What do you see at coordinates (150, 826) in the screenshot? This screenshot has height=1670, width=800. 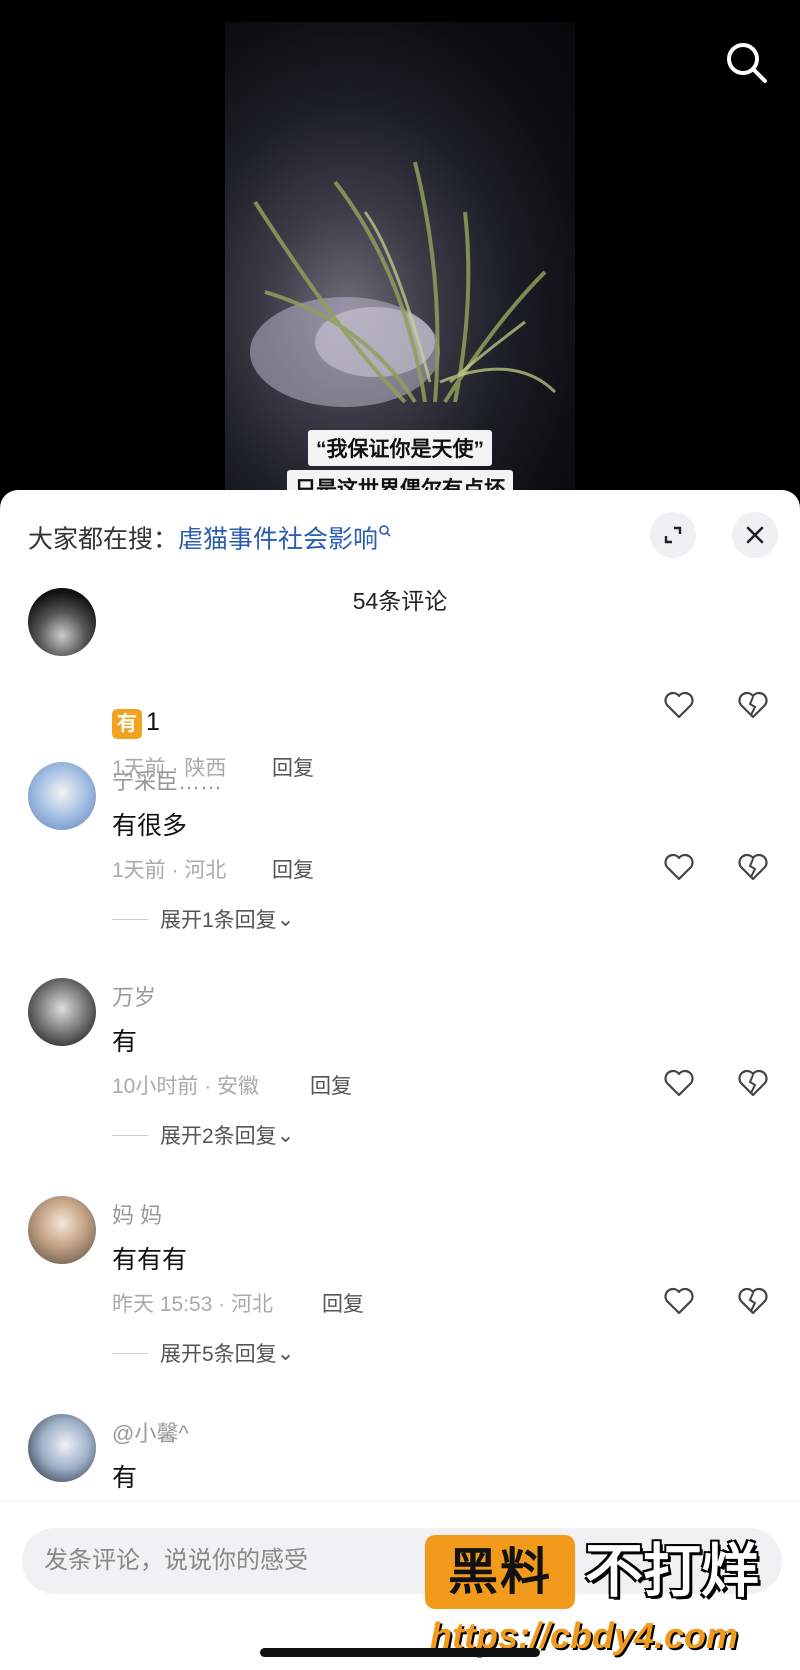 I see `comment-text: 有很多` at bounding box center [150, 826].